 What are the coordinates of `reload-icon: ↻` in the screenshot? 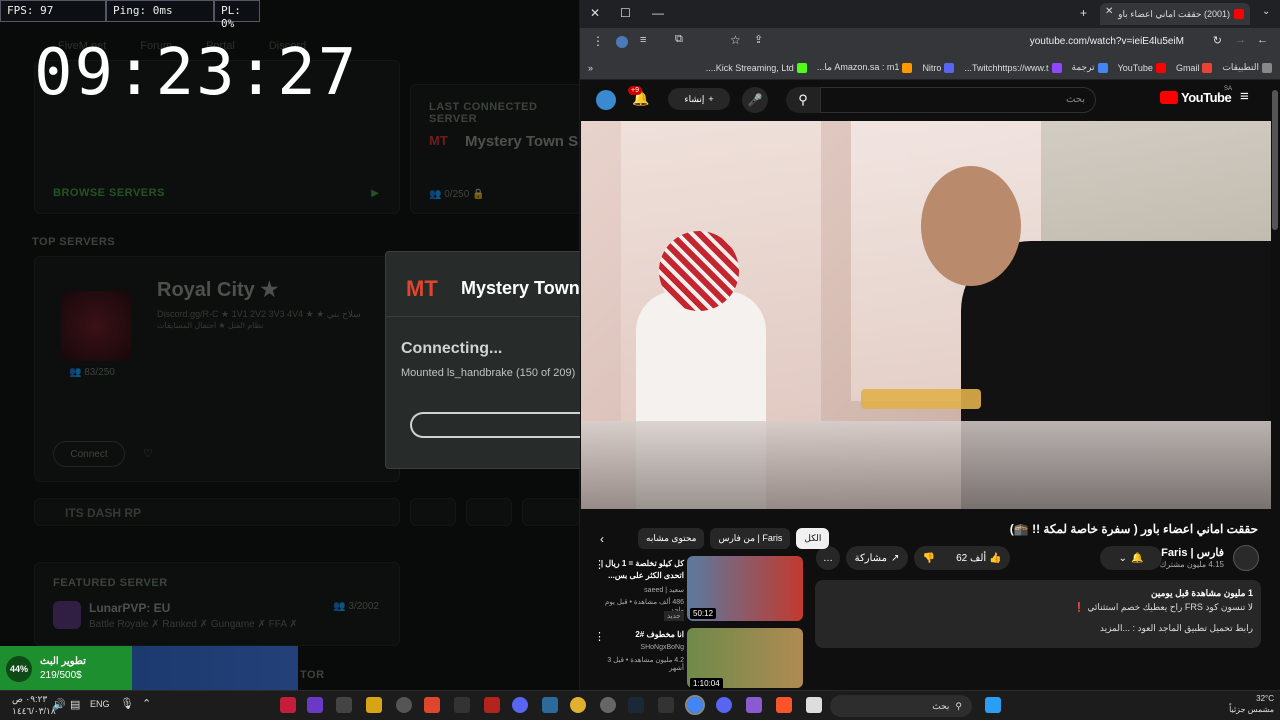 It's located at (1217, 40).